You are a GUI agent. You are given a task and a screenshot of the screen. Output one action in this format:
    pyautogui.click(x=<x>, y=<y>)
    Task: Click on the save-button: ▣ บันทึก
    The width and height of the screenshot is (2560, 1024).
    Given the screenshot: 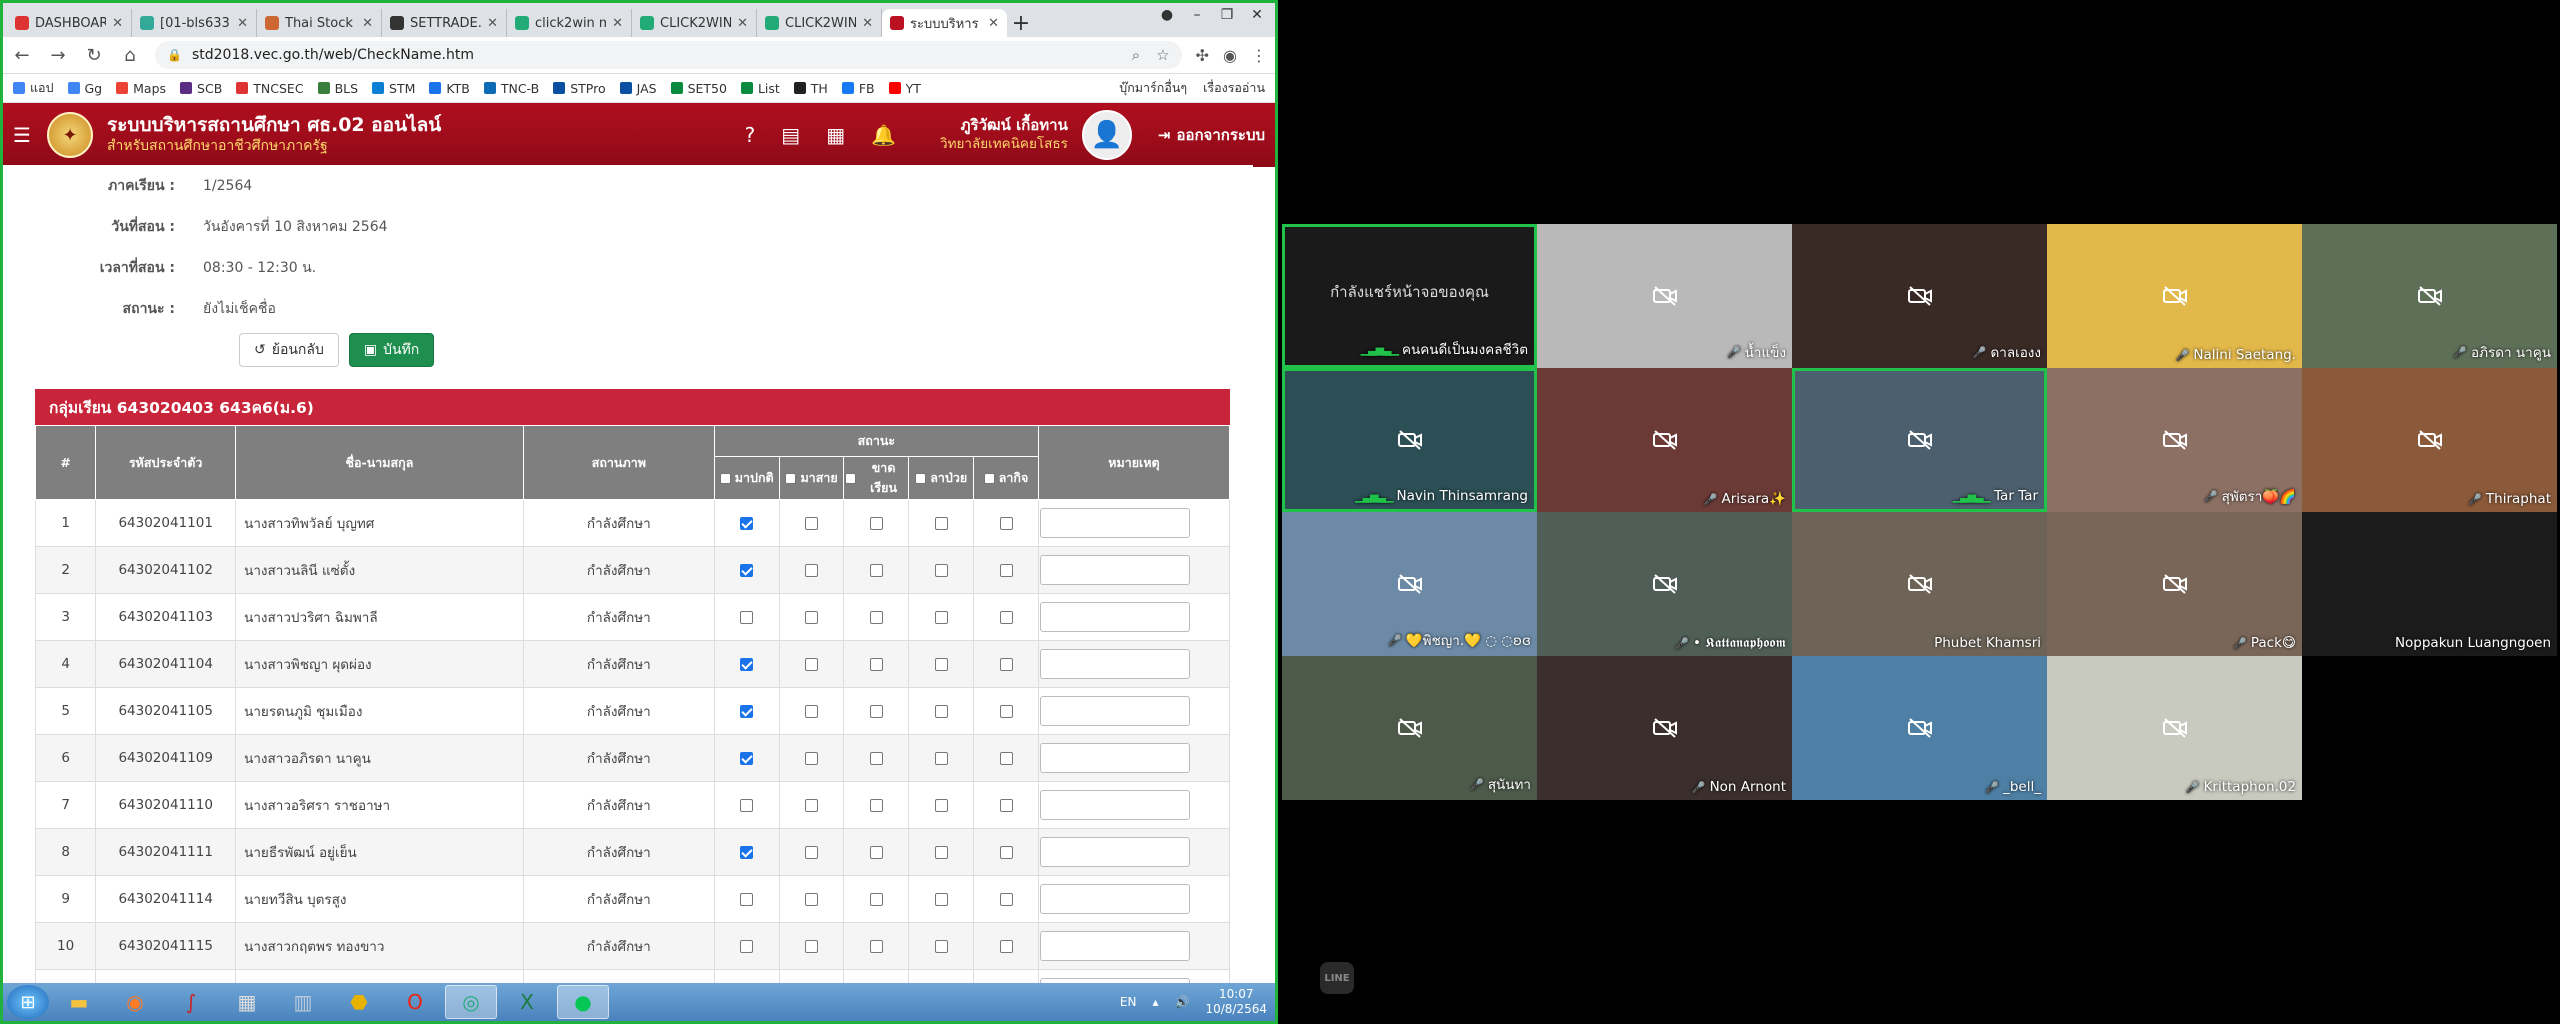 What is the action you would take?
    pyautogui.click(x=391, y=350)
    